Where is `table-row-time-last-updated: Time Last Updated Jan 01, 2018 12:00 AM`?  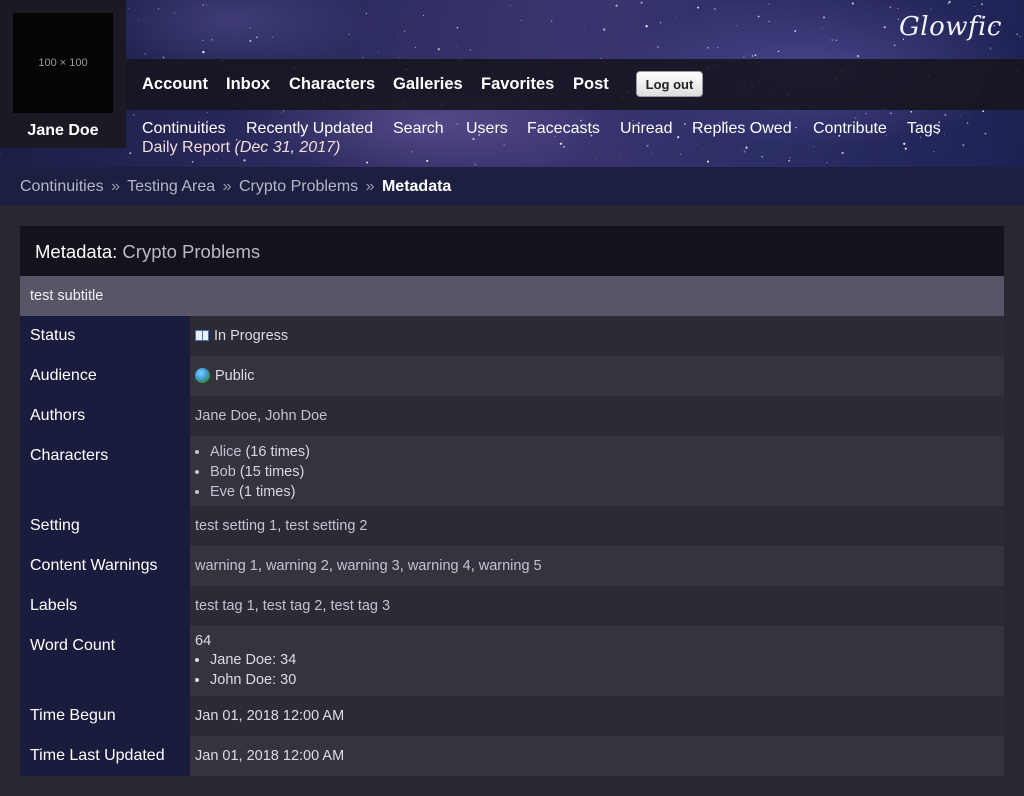
table-row-time-last-updated: Time Last Updated Jan 01, 2018 12:00 AM is located at coordinates (512, 756).